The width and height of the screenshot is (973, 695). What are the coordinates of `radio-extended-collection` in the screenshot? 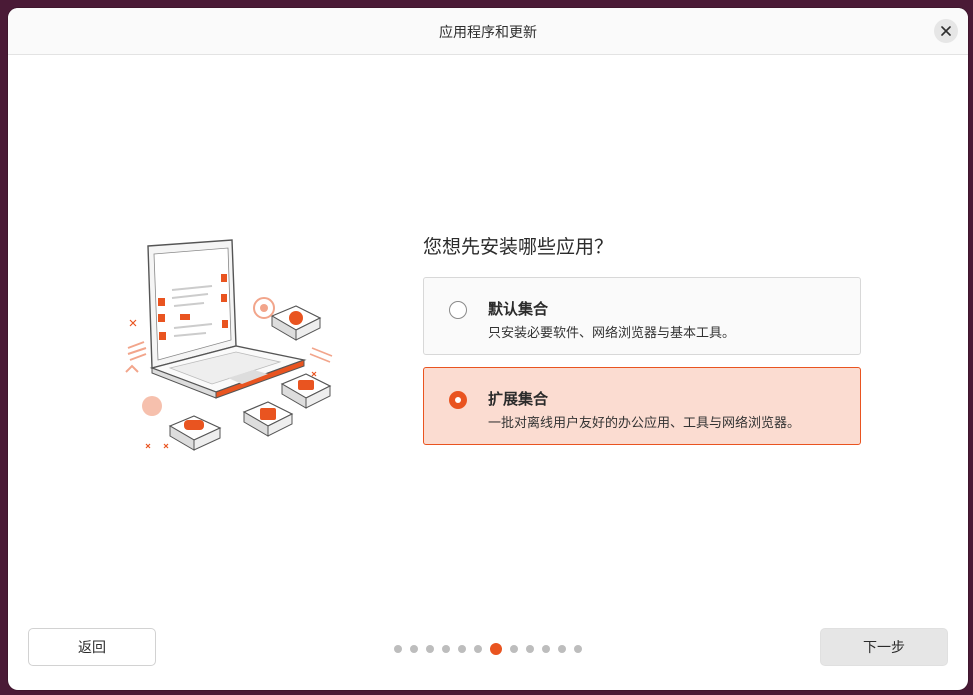 It's located at (458, 400).